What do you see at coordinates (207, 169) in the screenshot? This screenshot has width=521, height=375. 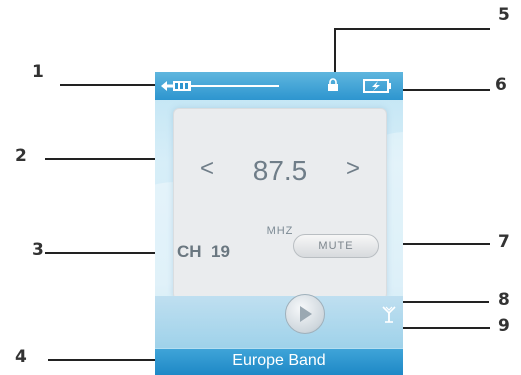 I see `previous-frequency-button: <` at bounding box center [207, 169].